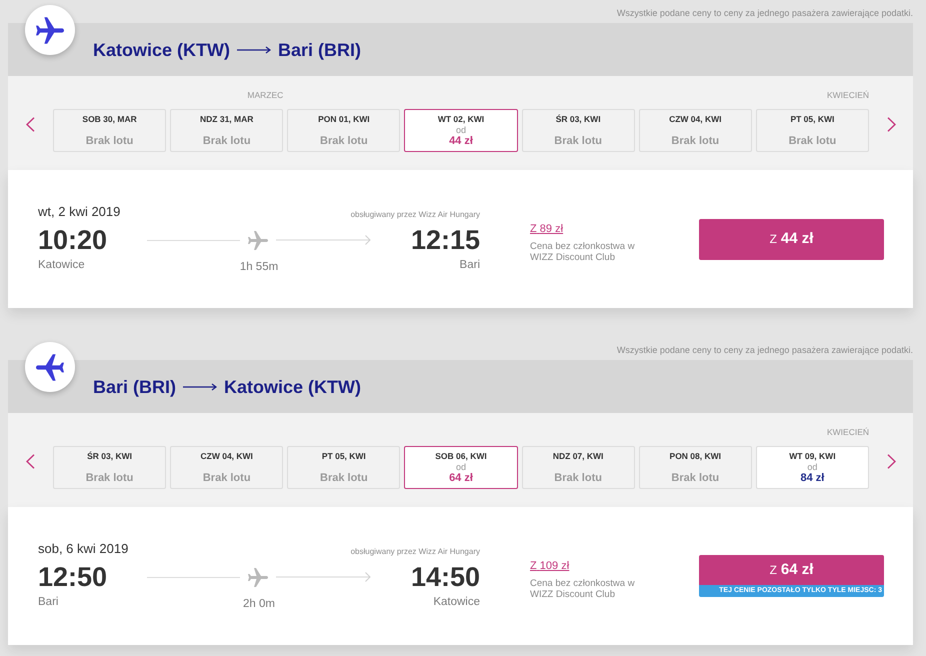 Image resolution: width=926 pixels, height=656 pixels. What do you see at coordinates (469, 265) in the screenshot?
I see `arrival-city: Bari` at bounding box center [469, 265].